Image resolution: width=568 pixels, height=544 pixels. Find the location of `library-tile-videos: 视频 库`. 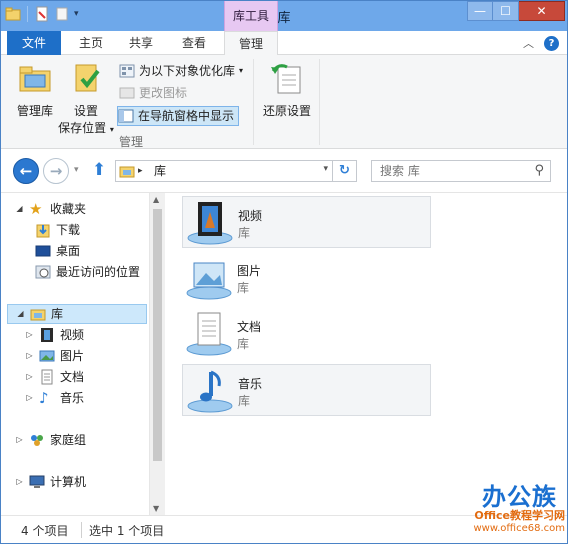

library-tile-videos: 视频 库 is located at coordinates (306, 222).